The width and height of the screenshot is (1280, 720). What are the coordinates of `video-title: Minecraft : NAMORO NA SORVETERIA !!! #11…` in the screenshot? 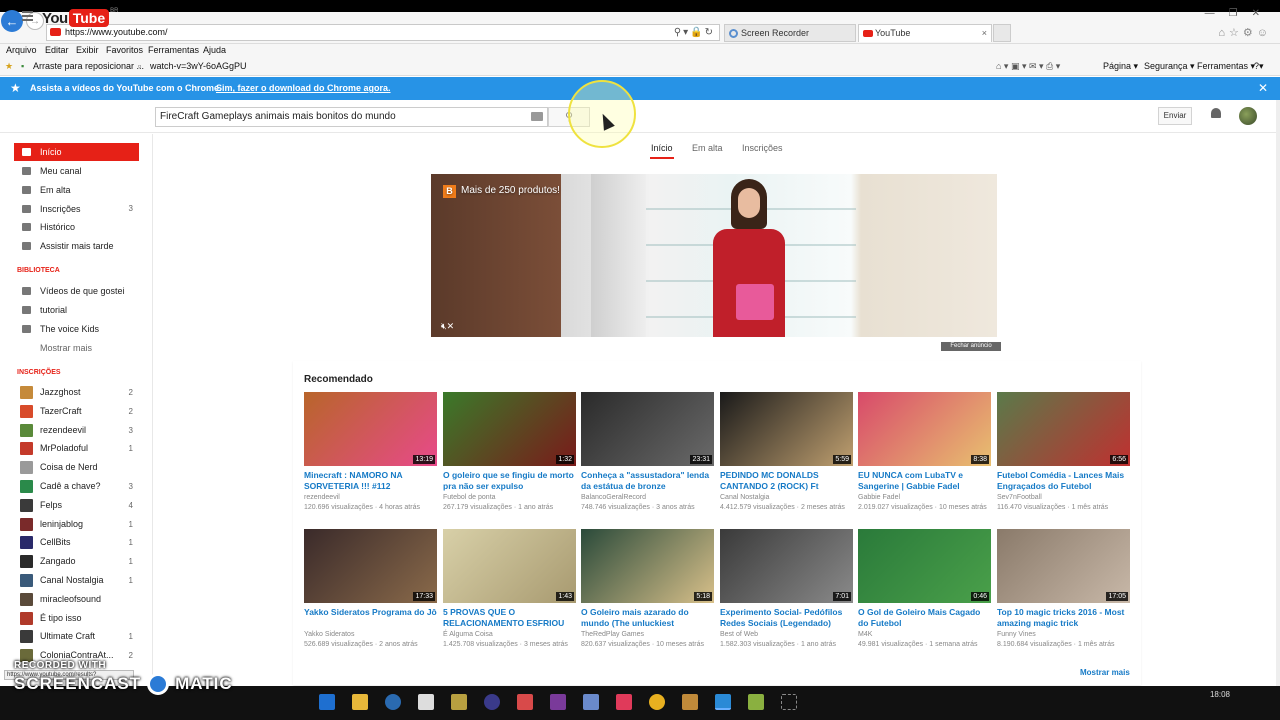 It's located at (370, 481).